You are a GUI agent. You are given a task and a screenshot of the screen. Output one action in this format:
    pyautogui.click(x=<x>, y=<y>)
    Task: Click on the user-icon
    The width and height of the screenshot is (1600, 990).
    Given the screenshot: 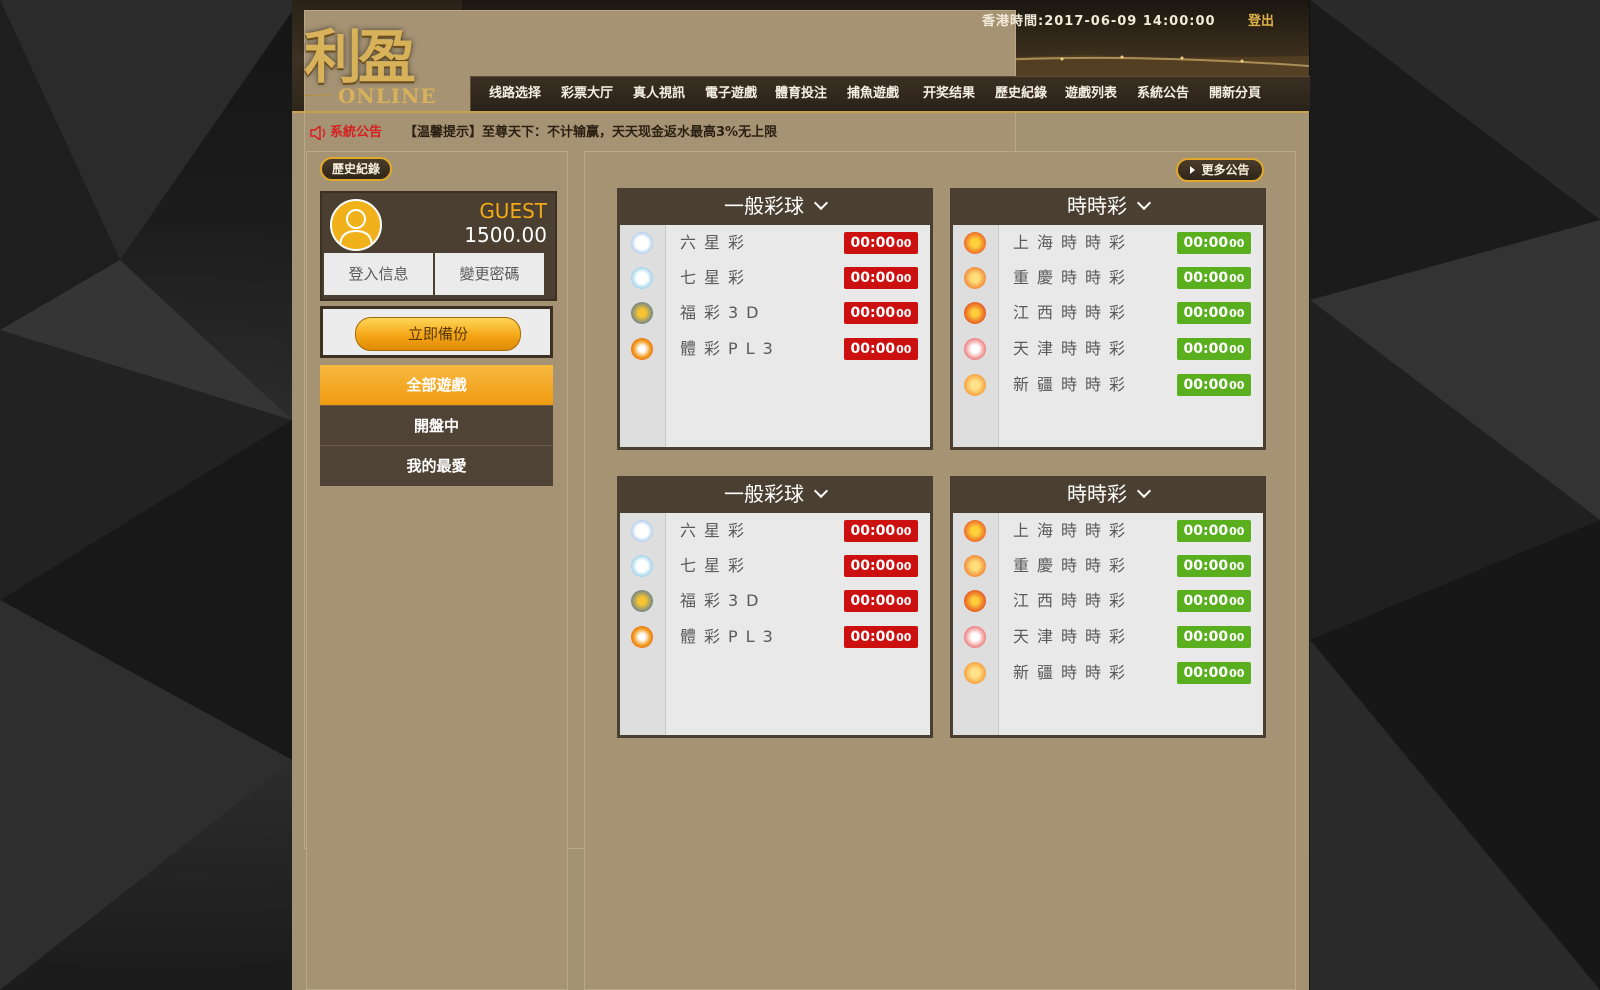 What is the action you would take?
    pyautogui.click(x=356, y=228)
    